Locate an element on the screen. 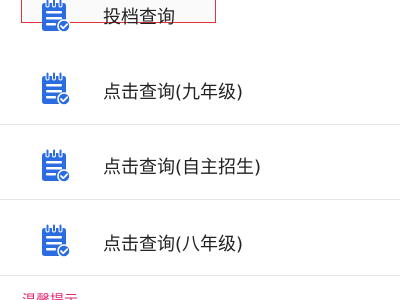 This screenshot has width=400, height=300. tips-link: 温馨提示 is located at coordinates (50, 296).